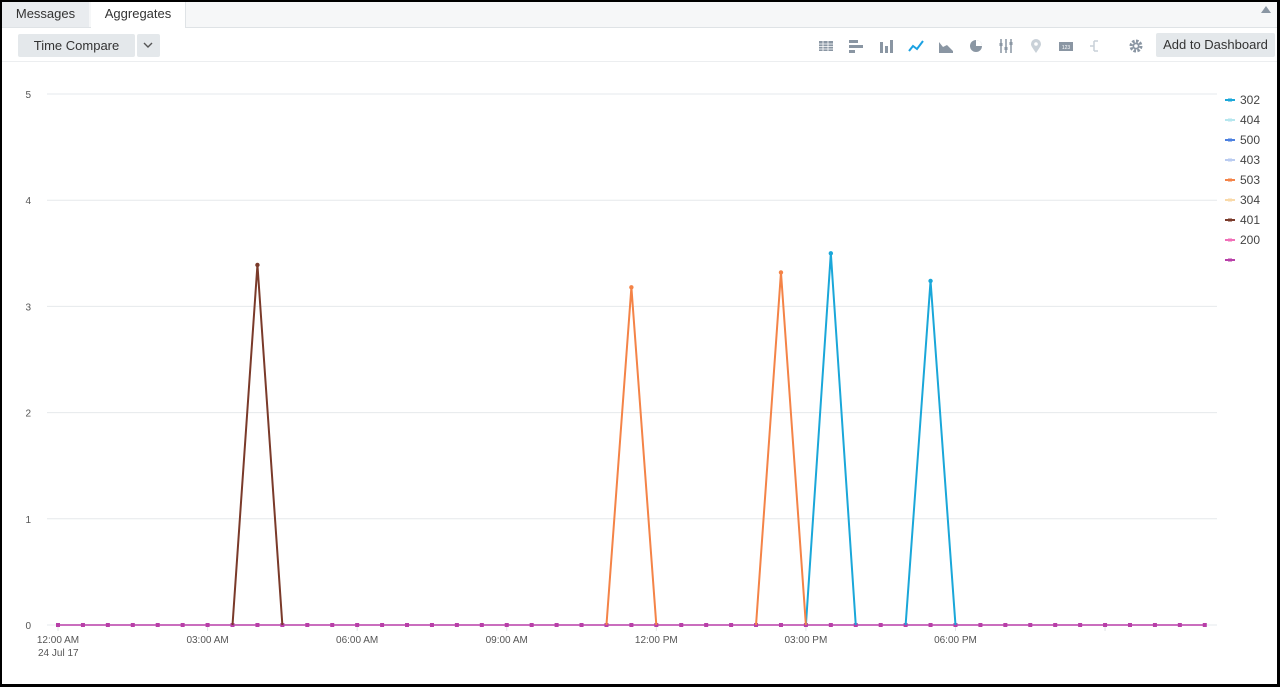 The image size is (1280, 687). Describe the element at coordinates (207, 640) in the screenshot. I see `x-tick-label: 03:00 AM` at that location.